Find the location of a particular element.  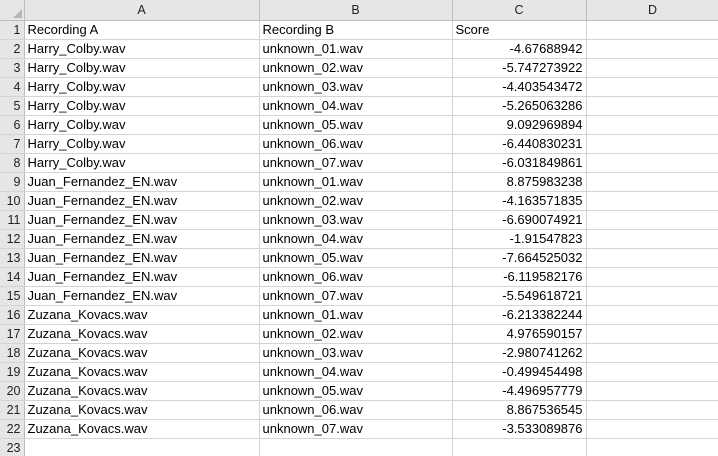

cell-score: 4.976590157 is located at coordinates (519, 334).